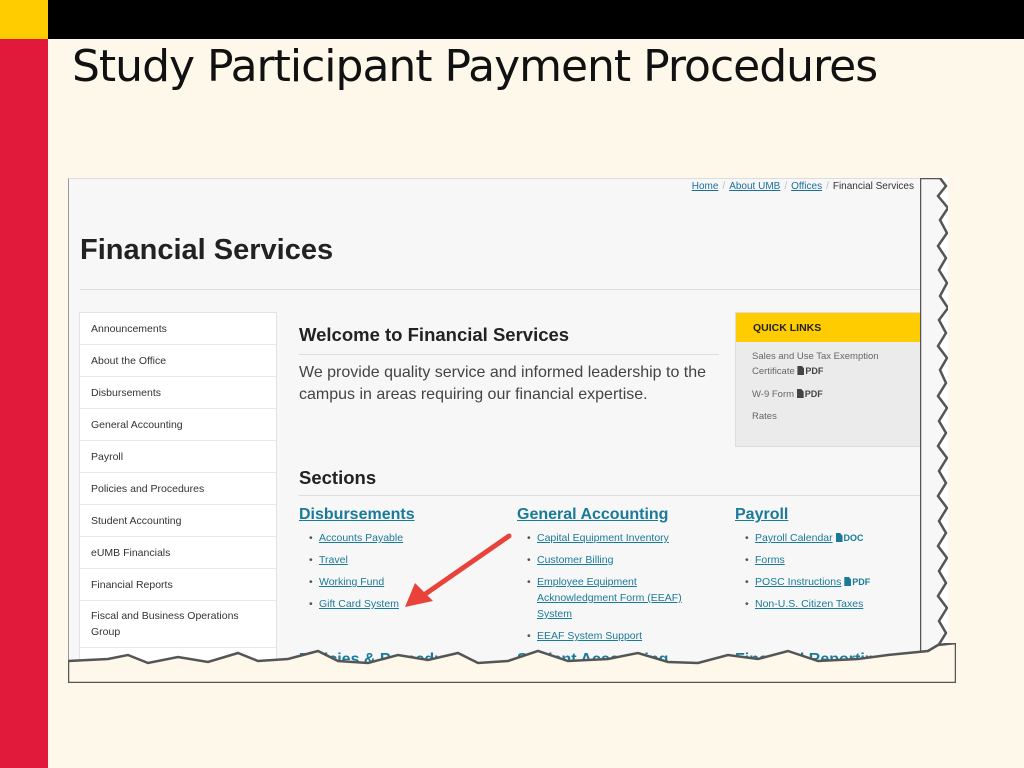 This screenshot has width=1024, height=768. I want to click on link-customer-billing: Customer Billing, so click(575, 560).